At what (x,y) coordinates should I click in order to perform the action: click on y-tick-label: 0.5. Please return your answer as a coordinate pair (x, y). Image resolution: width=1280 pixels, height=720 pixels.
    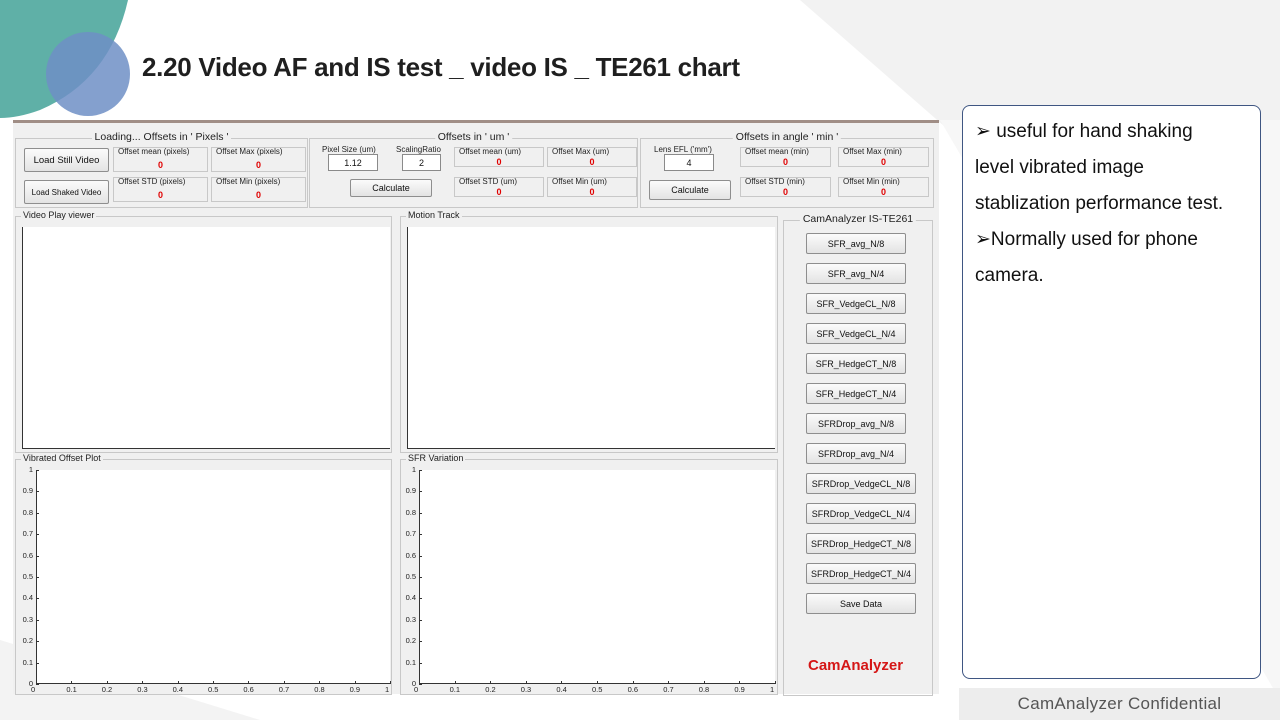
    Looking at the image, I should click on (410, 576).